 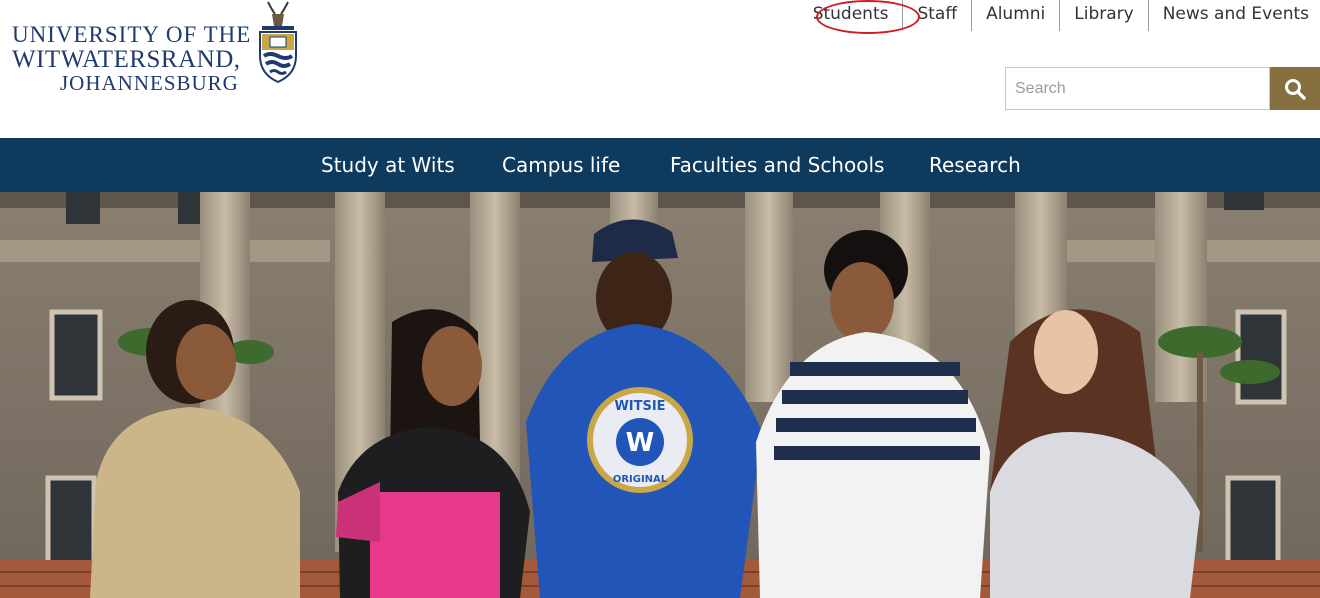 I want to click on logo-line-3: JOHANNESBURG, so click(x=149, y=83).